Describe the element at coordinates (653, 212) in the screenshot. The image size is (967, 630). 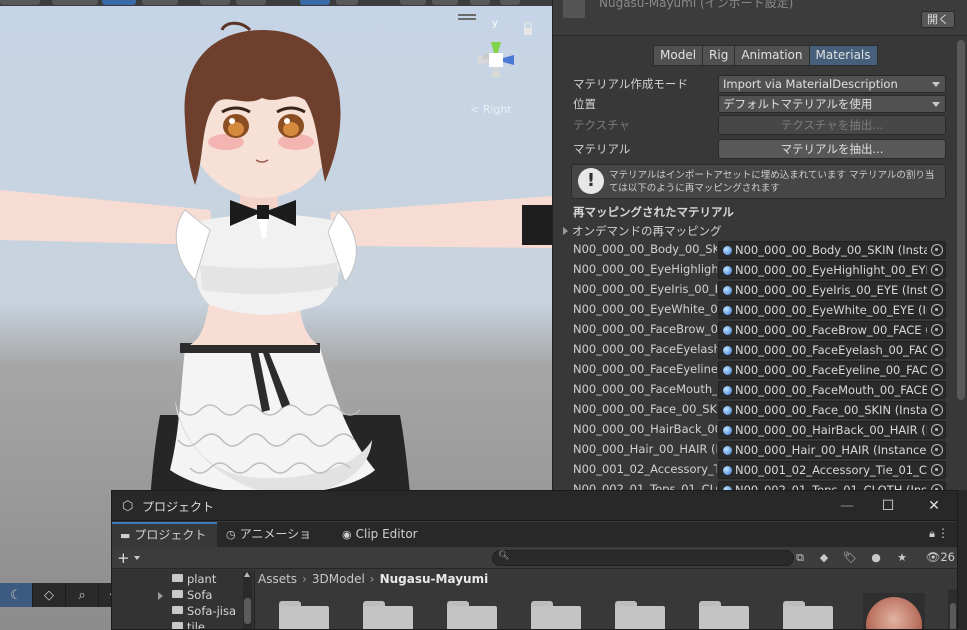
I see `remapped-materials-heading: 再マッピングされたマテリアル` at that location.